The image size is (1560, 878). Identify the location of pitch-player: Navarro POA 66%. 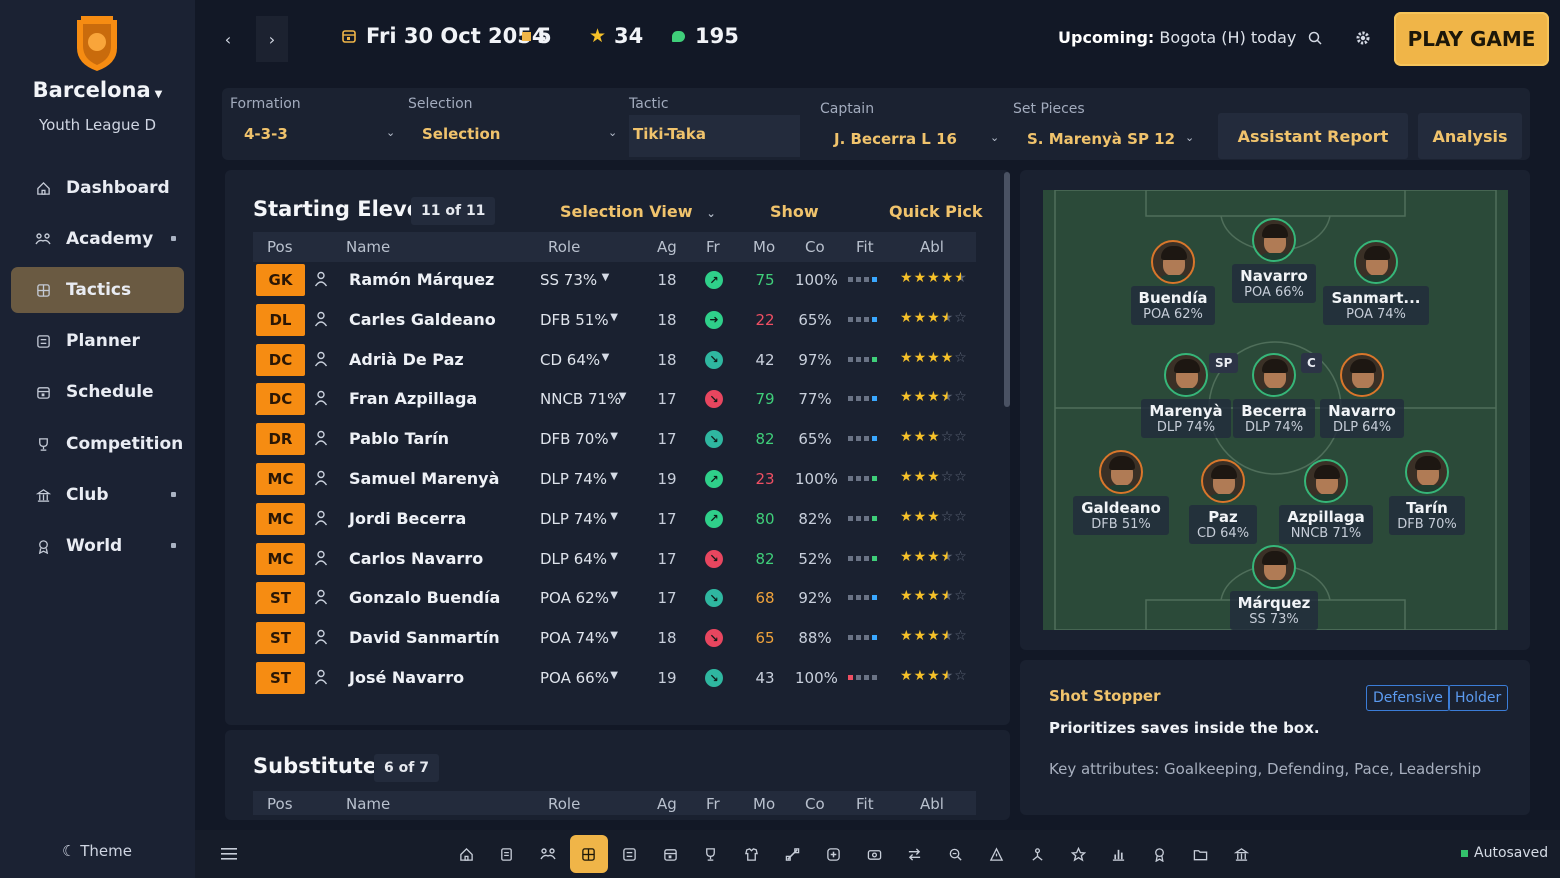
(1274, 260).